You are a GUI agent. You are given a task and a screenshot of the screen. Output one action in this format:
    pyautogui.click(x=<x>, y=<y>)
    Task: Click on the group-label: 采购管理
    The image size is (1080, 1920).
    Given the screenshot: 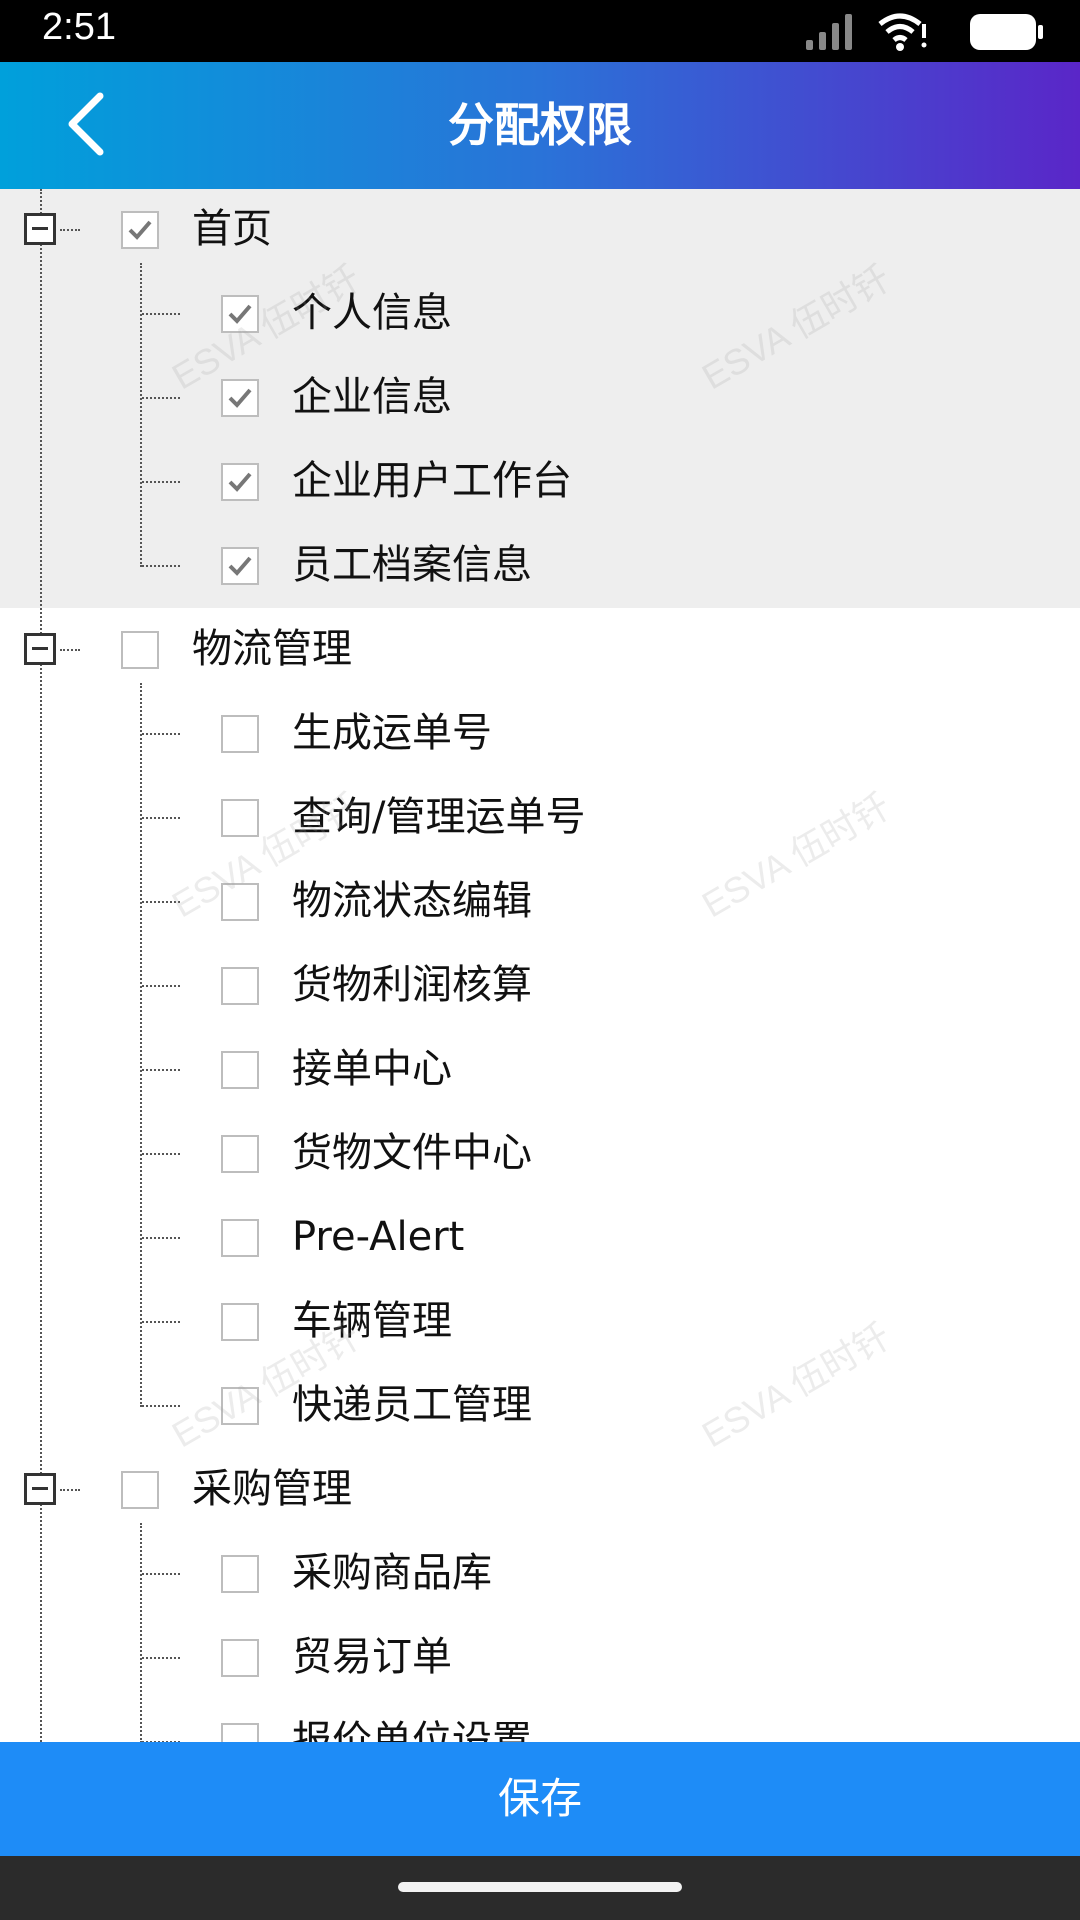 What is the action you would take?
    pyautogui.click(x=272, y=1489)
    